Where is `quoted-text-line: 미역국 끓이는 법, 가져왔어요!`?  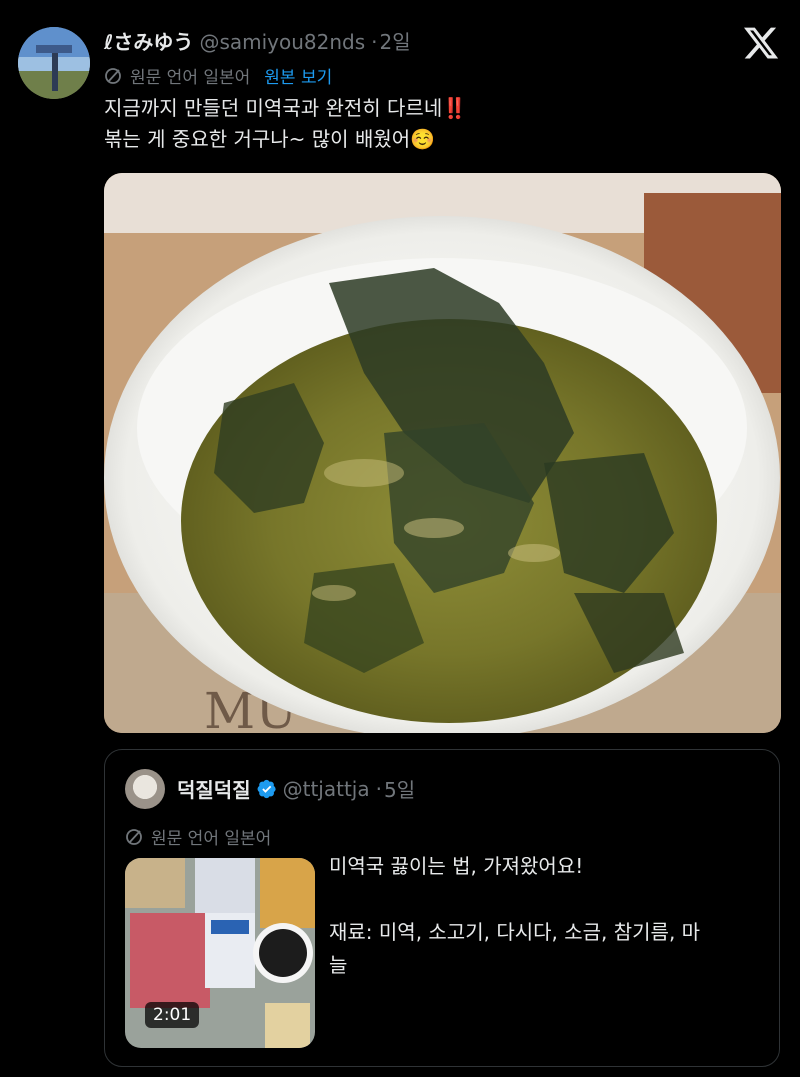 quoted-text-line: 미역국 끓이는 법, 가져왔어요! is located at coordinates (456, 866).